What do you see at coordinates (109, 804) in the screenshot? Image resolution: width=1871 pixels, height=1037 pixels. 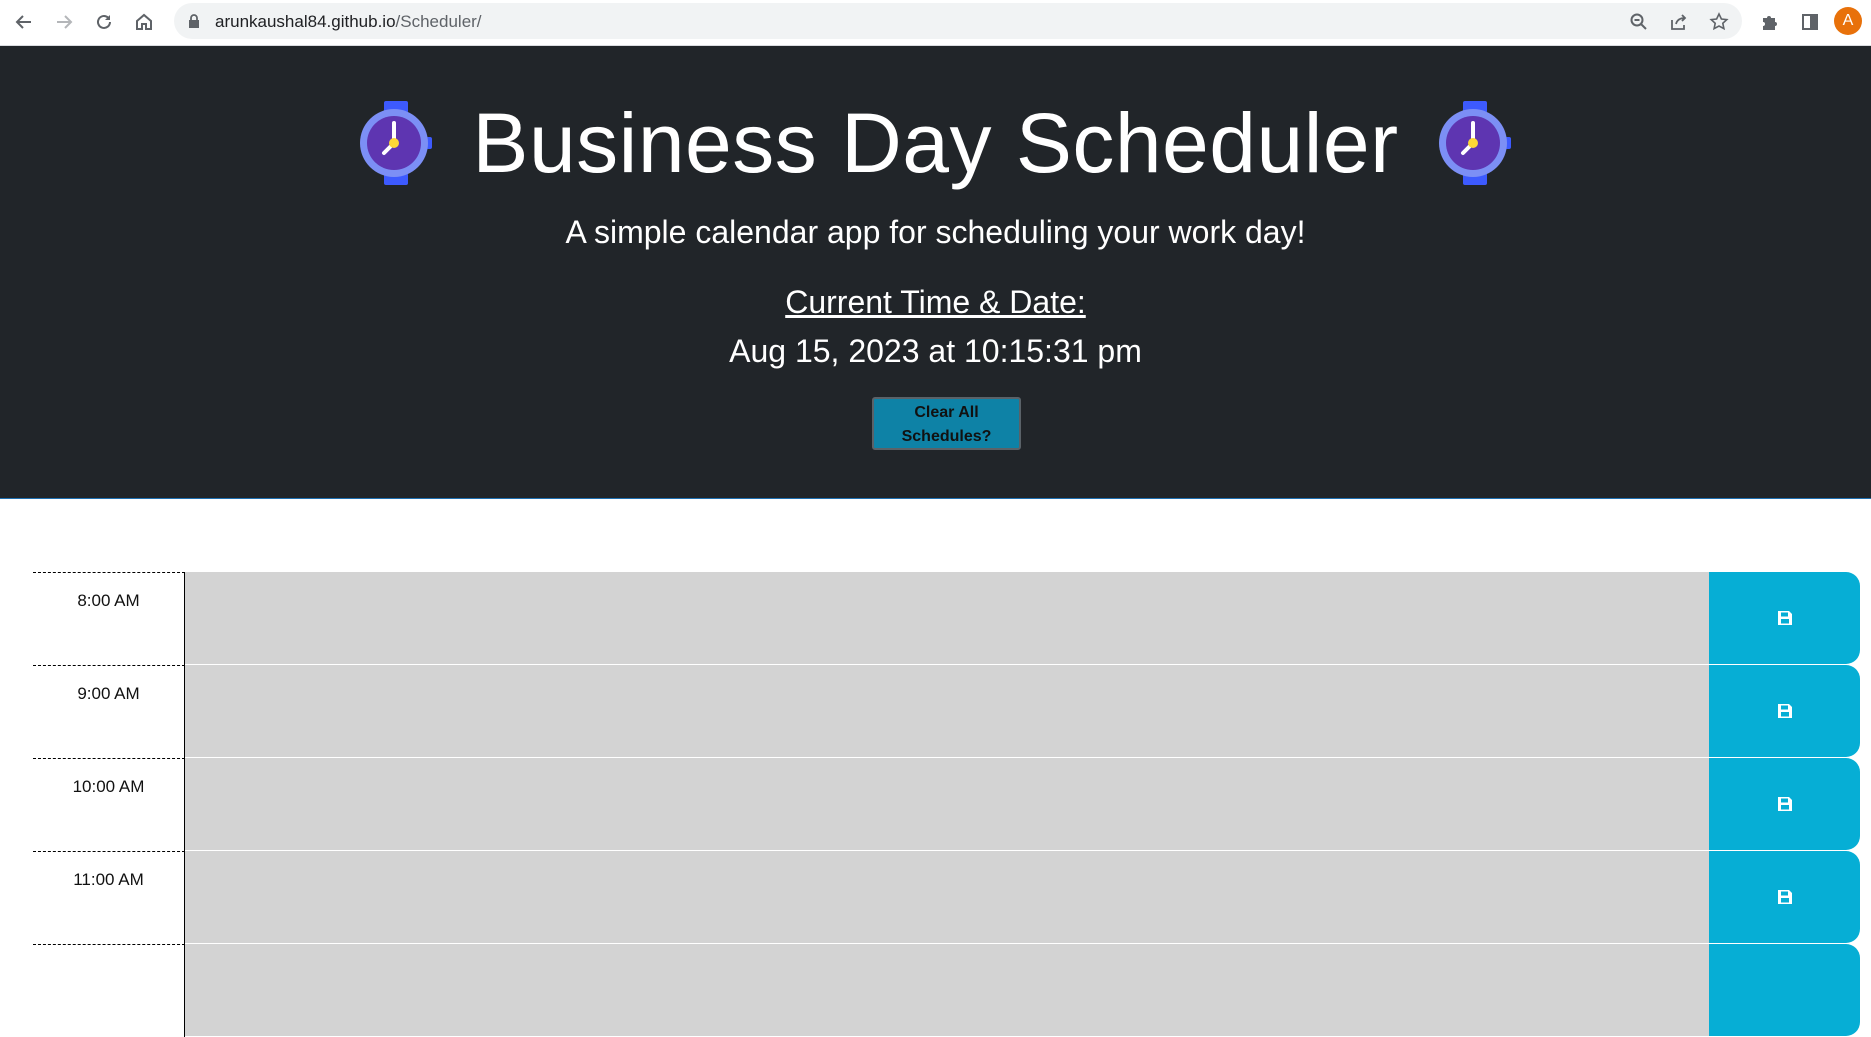 I see `hour-label: 10:00 AM` at bounding box center [109, 804].